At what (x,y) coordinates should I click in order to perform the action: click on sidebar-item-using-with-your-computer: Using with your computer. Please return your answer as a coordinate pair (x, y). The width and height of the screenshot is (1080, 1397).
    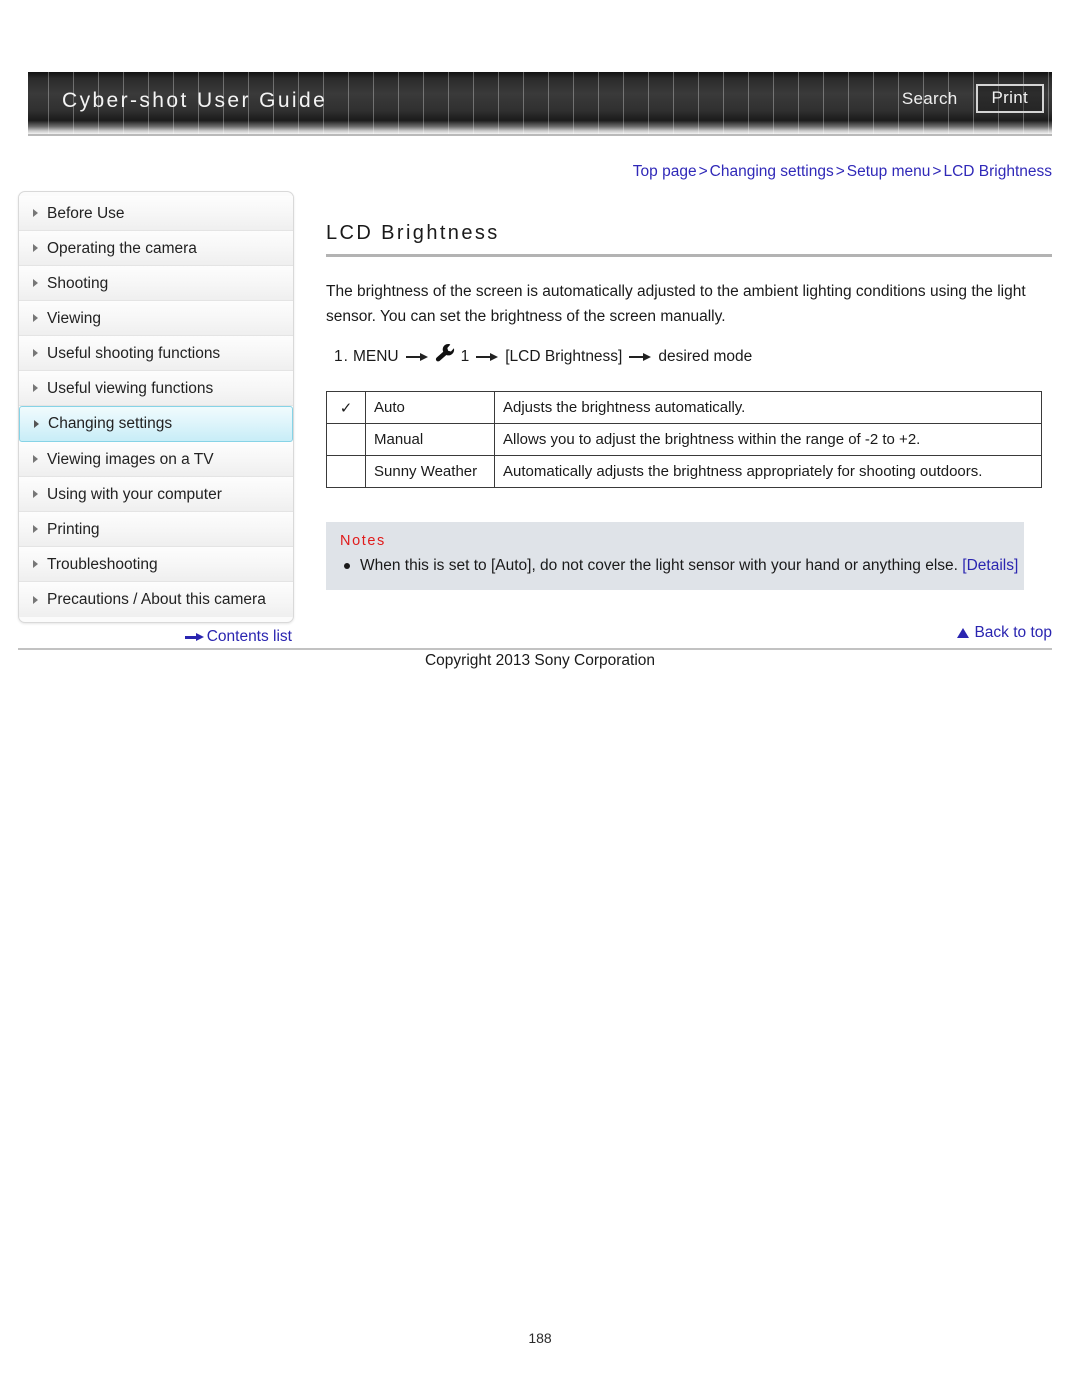
    Looking at the image, I should click on (156, 494).